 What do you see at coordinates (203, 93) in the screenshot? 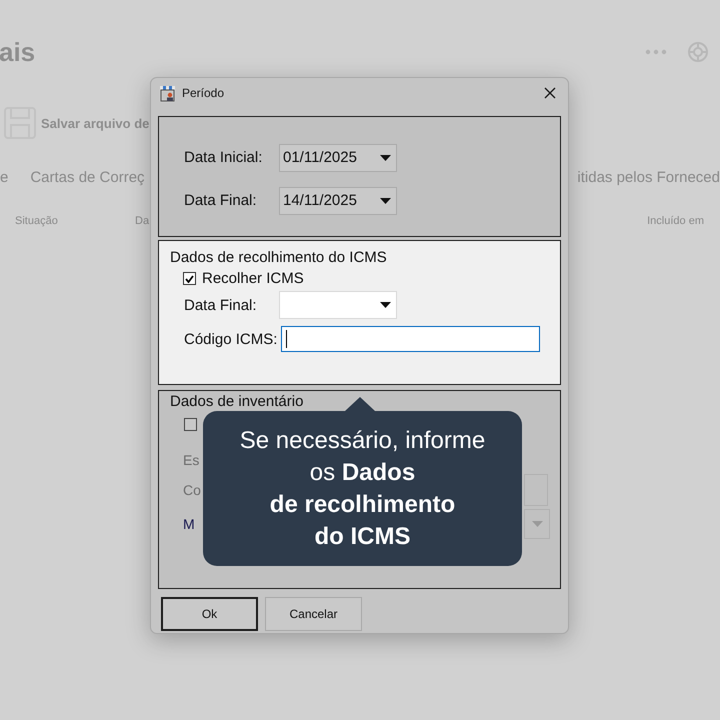
I see `window-title: Período` at bounding box center [203, 93].